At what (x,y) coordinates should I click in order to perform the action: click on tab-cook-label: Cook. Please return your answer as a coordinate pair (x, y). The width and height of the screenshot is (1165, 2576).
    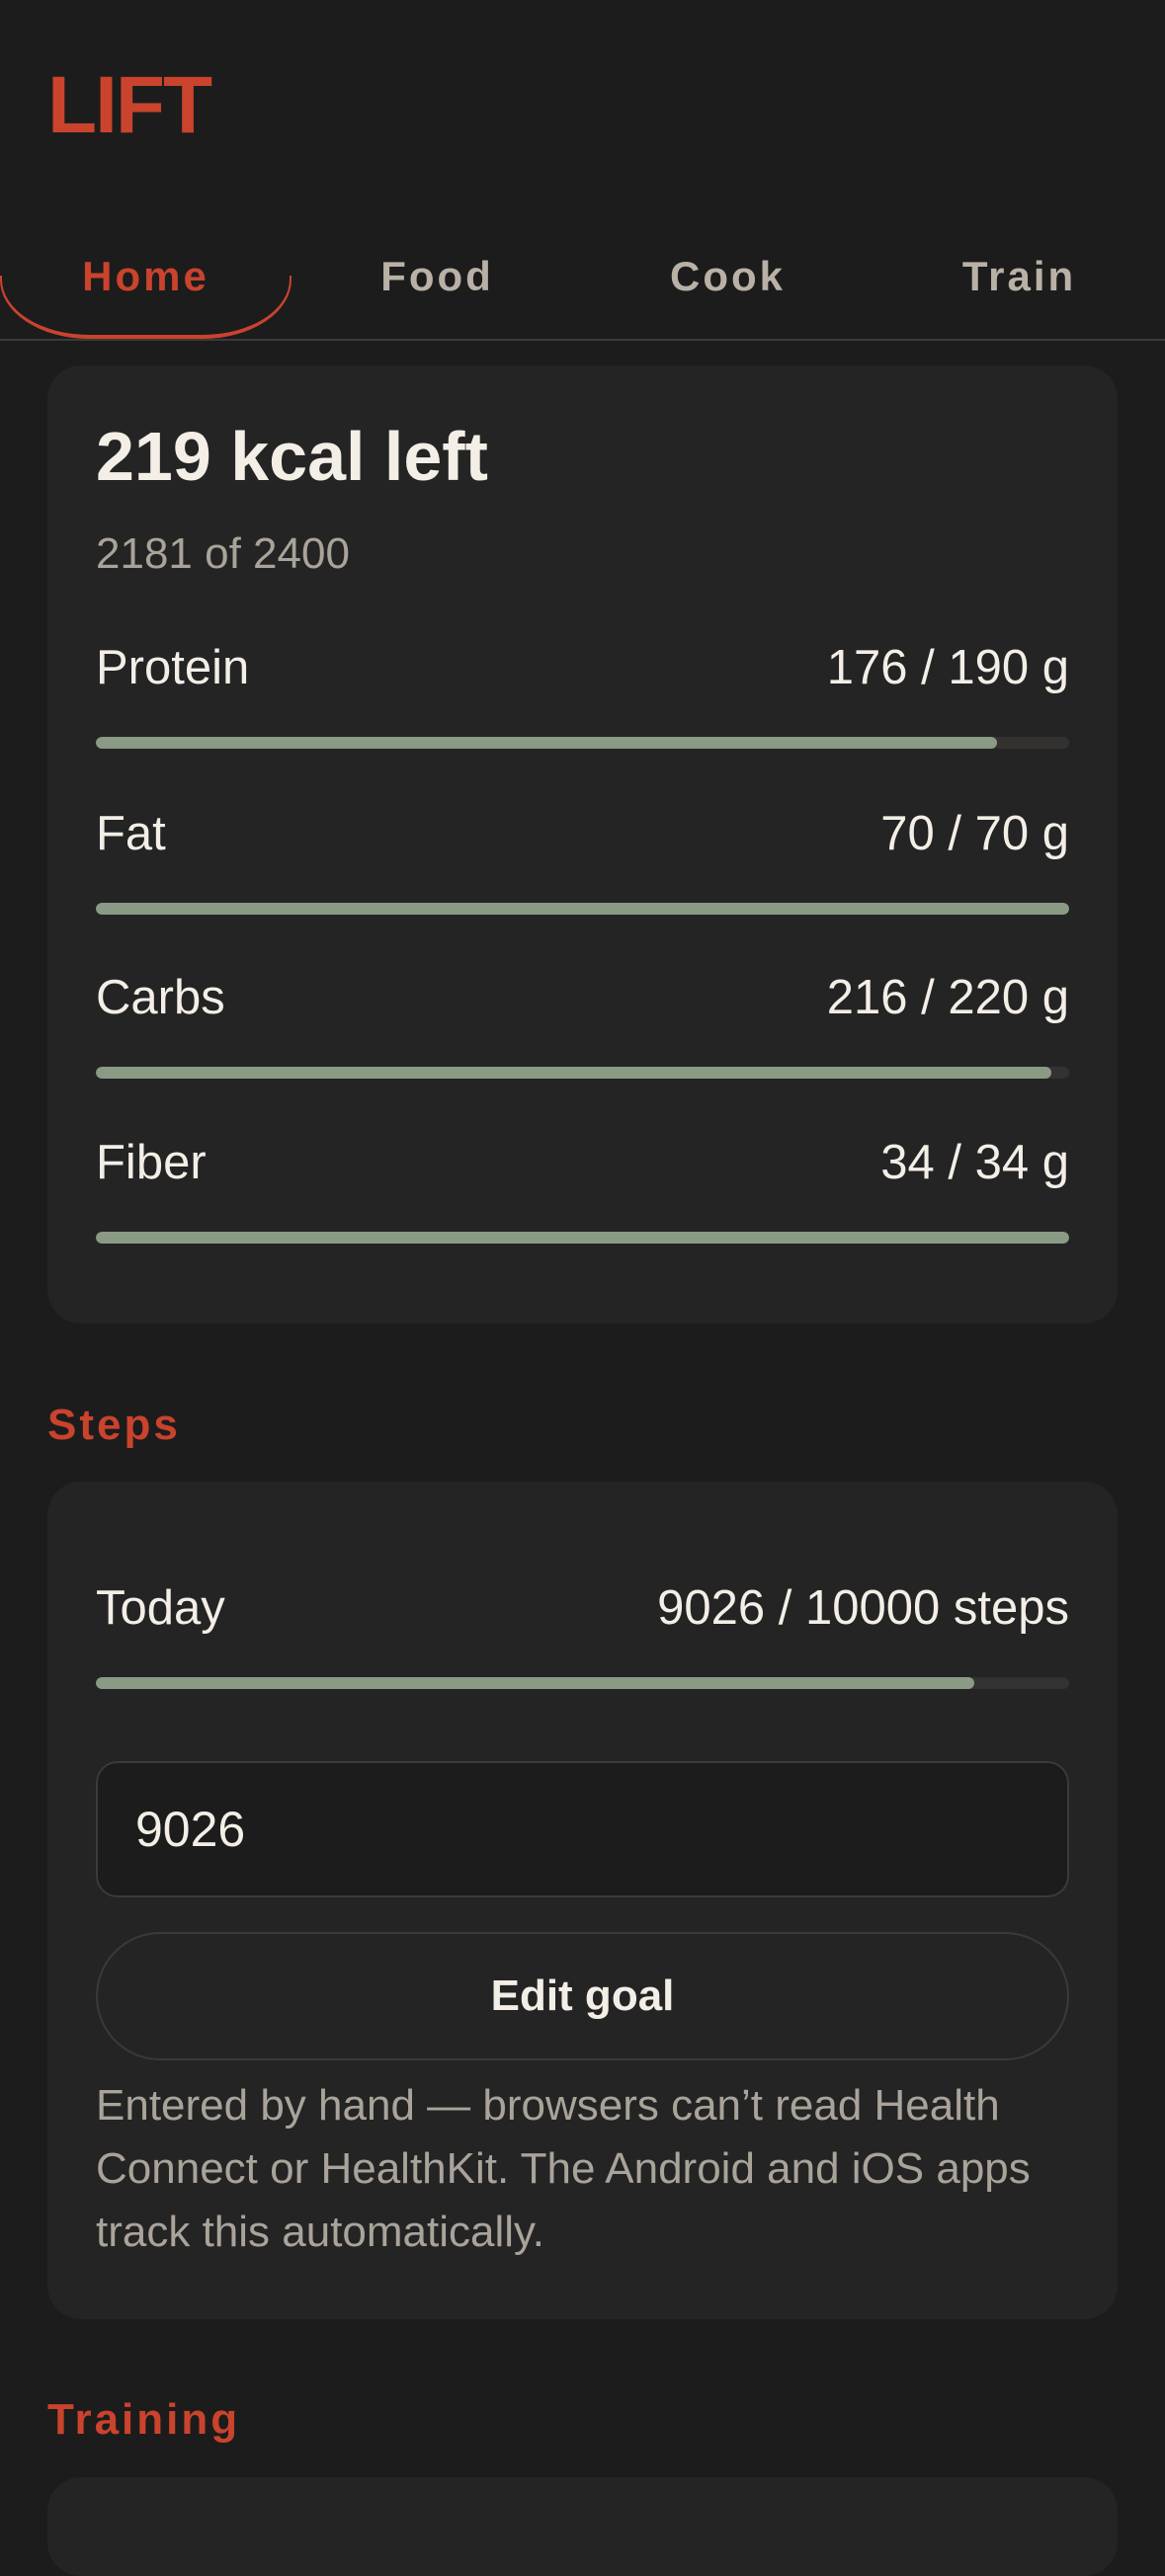
    Looking at the image, I should click on (728, 276).